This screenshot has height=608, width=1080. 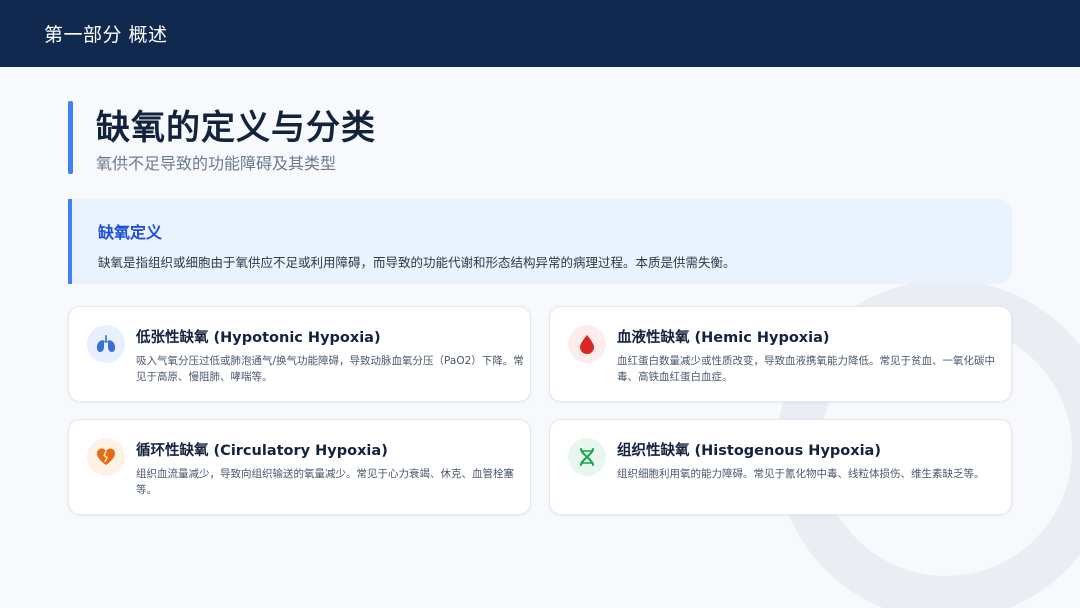 What do you see at coordinates (216, 163) in the screenshot?
I see `page-subtitle: 氧供不足导致的功能障碍及其类型` at bounding box center [216, 163].